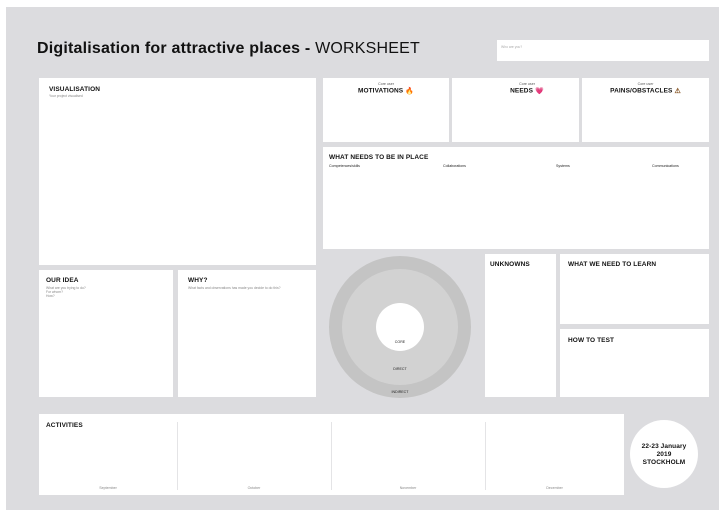  Describe the element at coordinates (515, 110) in the screenshot. I see `needs-panel: Core user NEEDS 💗` at that location.